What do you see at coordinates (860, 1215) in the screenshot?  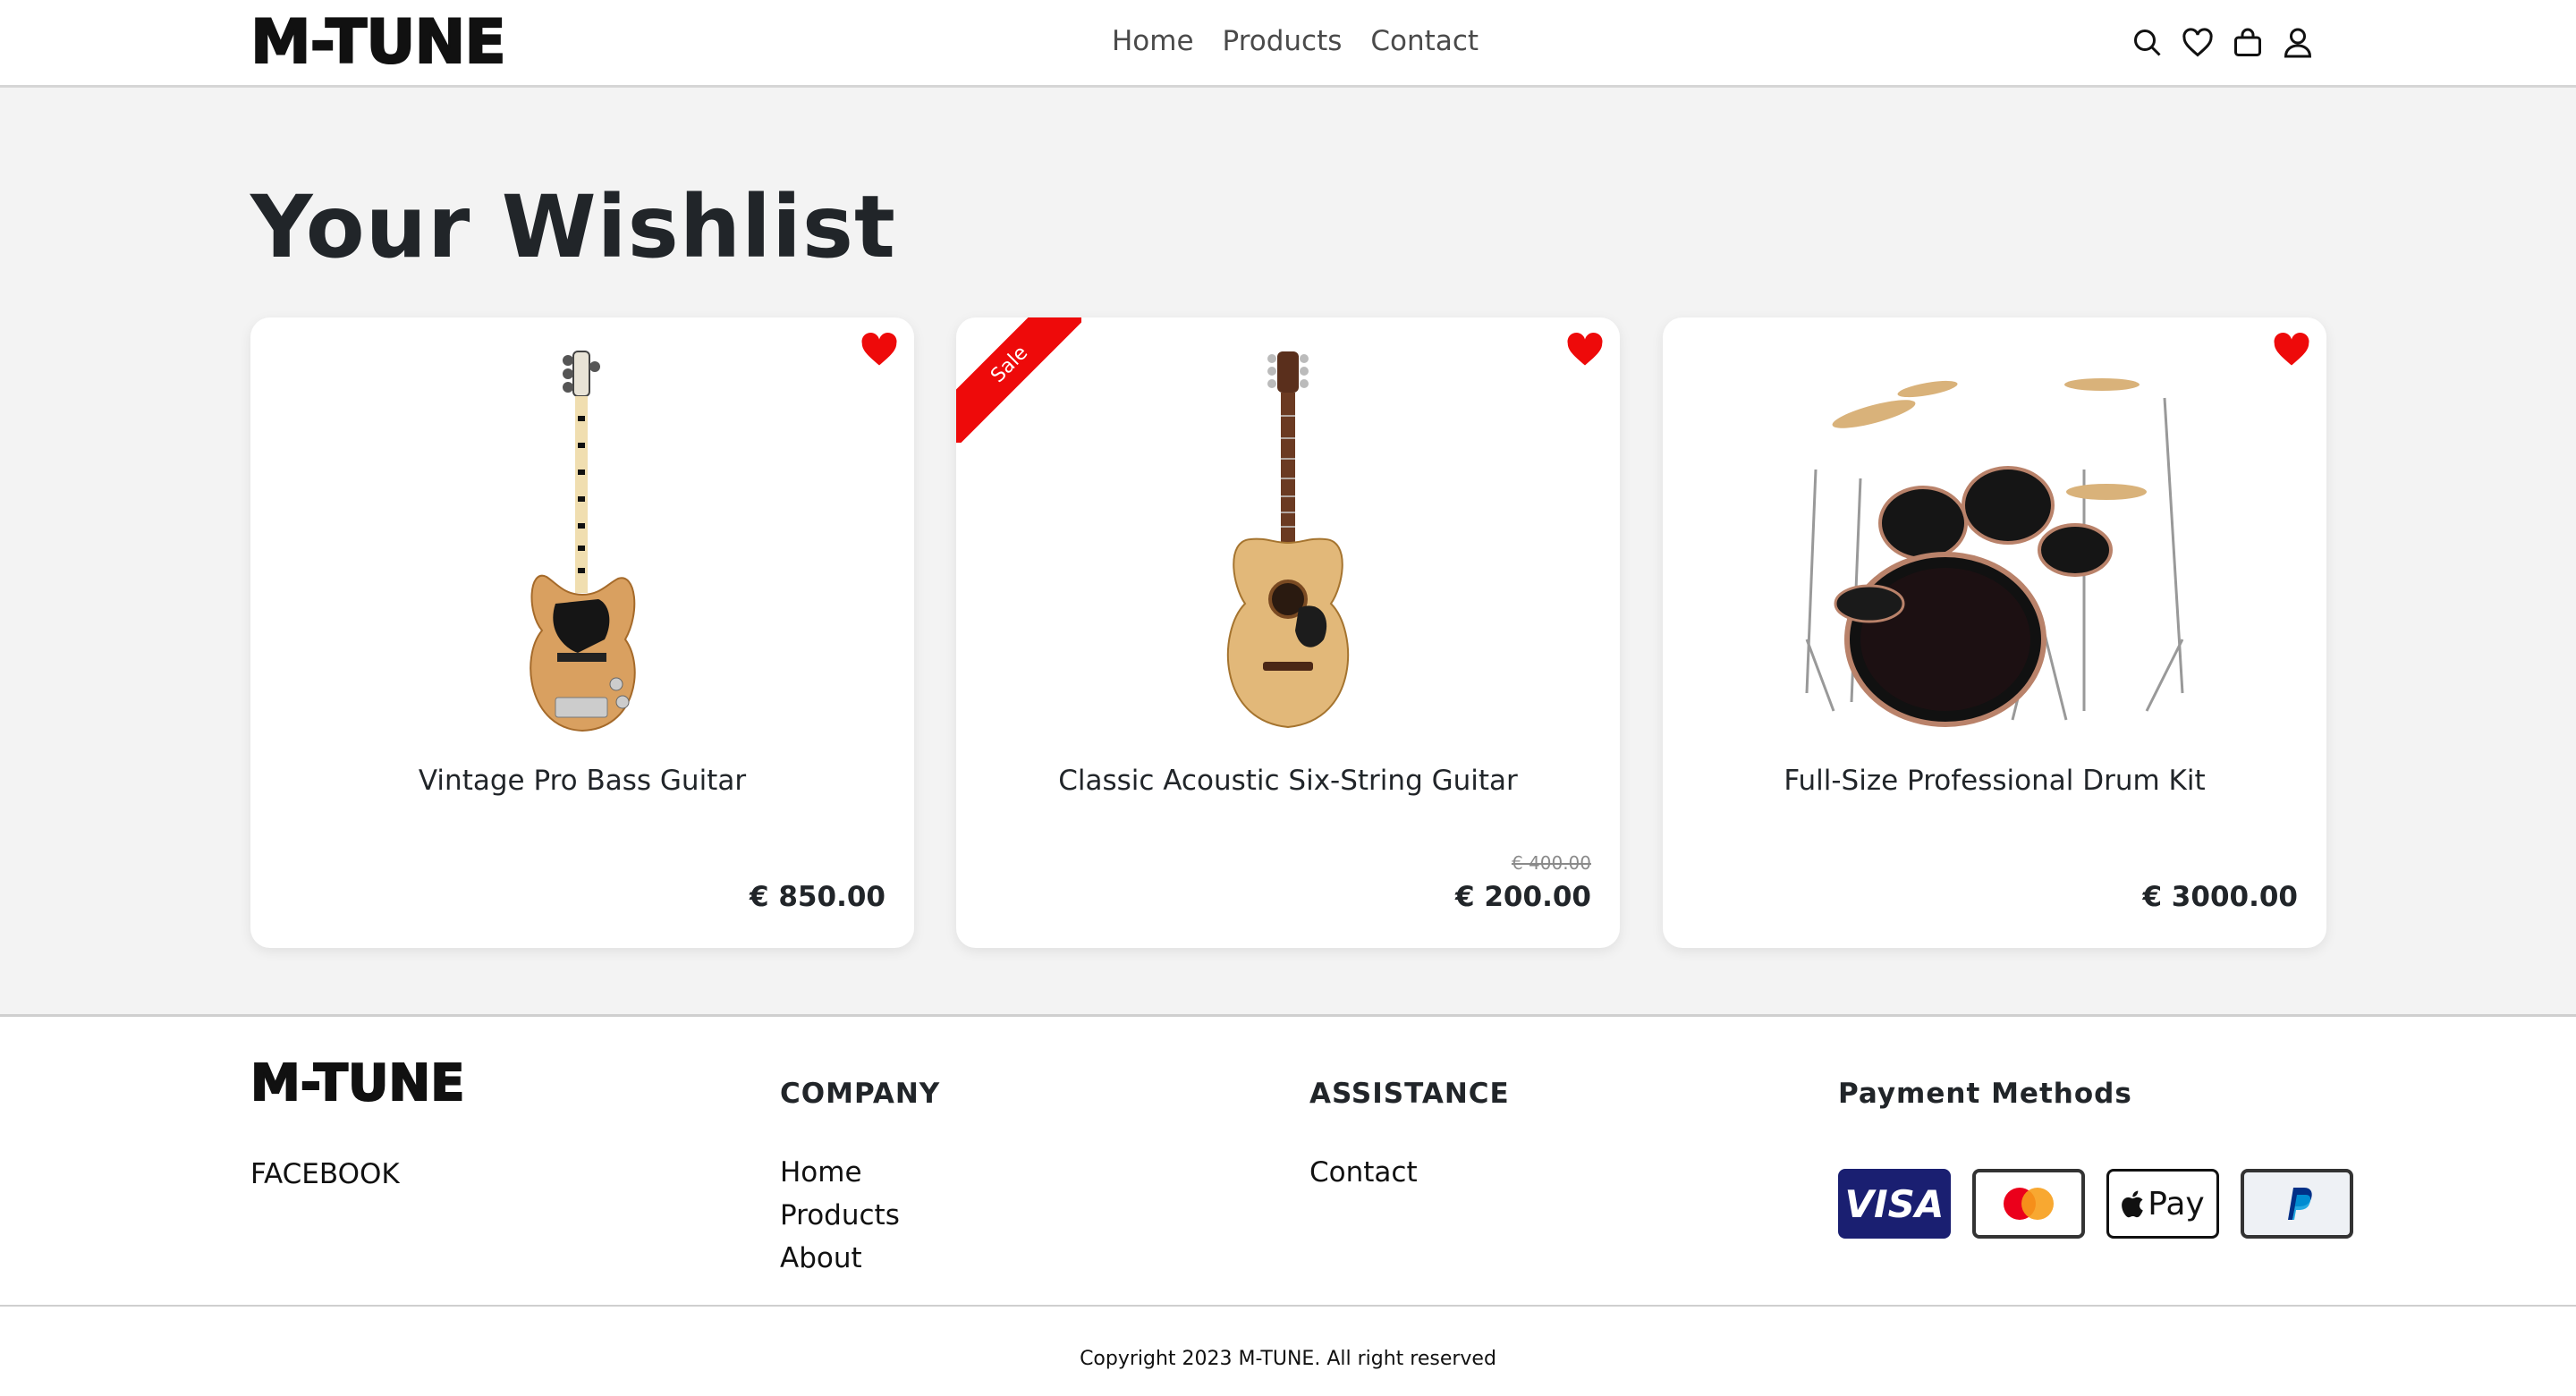 I see `footer-link-products: Products` at bounding box center [860, 1215].